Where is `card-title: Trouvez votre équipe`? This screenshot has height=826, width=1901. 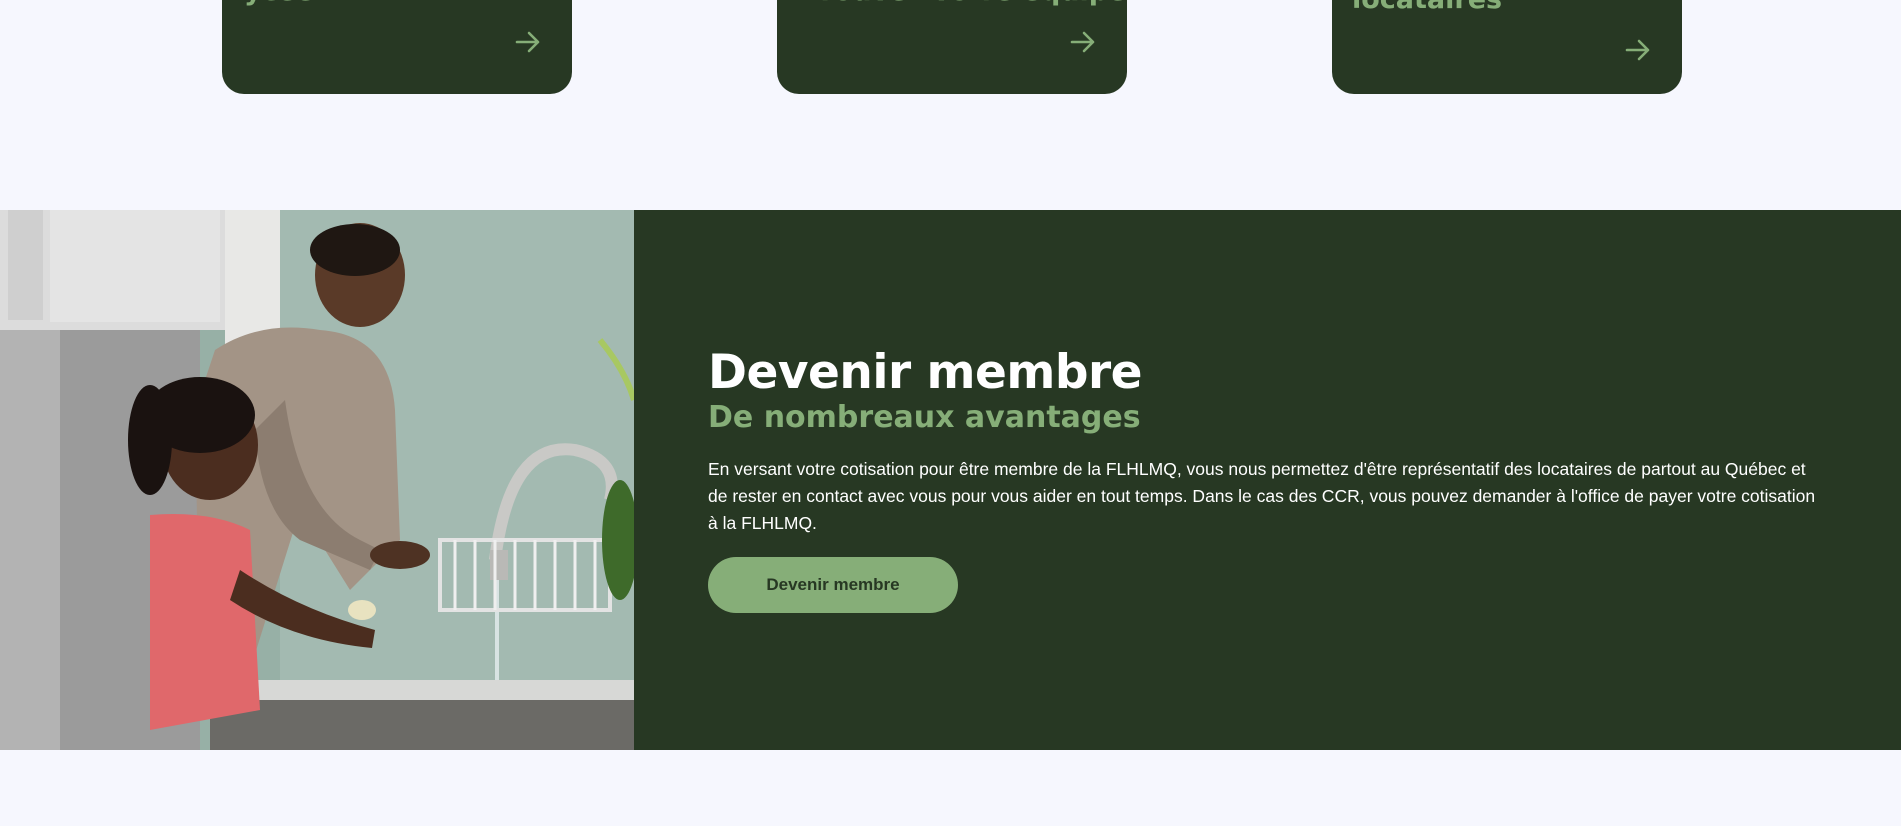
card-title: Trouvez votre équipe is located at coordinates (965, 4).